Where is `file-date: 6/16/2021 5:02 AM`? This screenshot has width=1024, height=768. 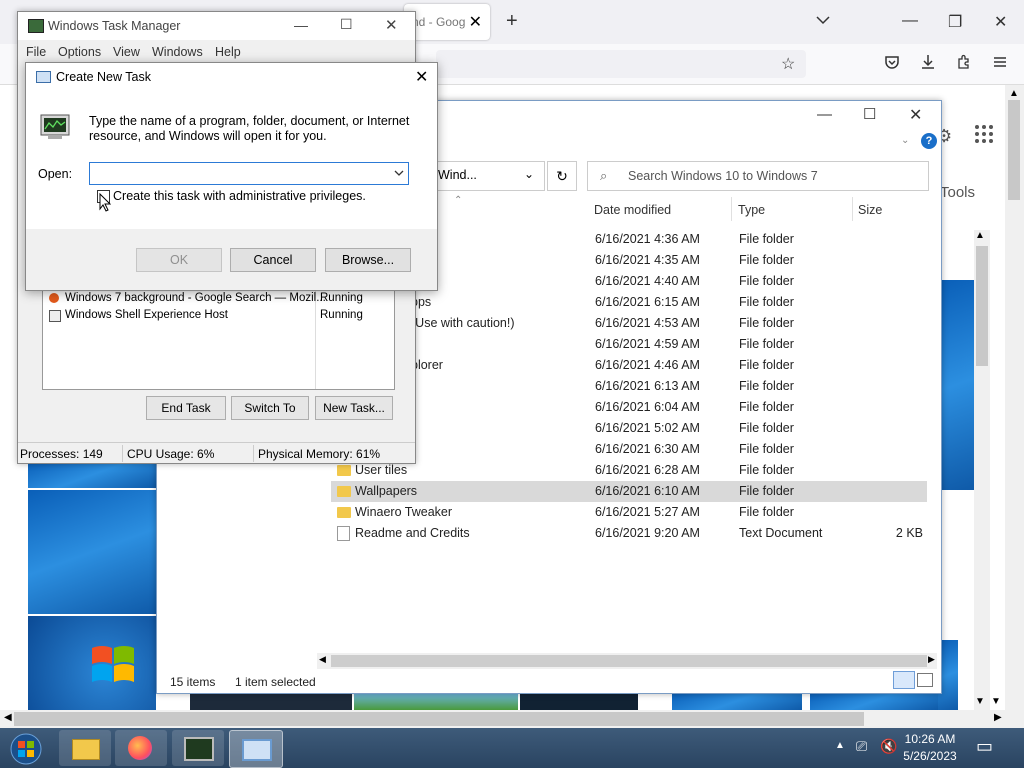 file-date: 6/16/2021 5:02 AM is located at coordinates (647, 428).